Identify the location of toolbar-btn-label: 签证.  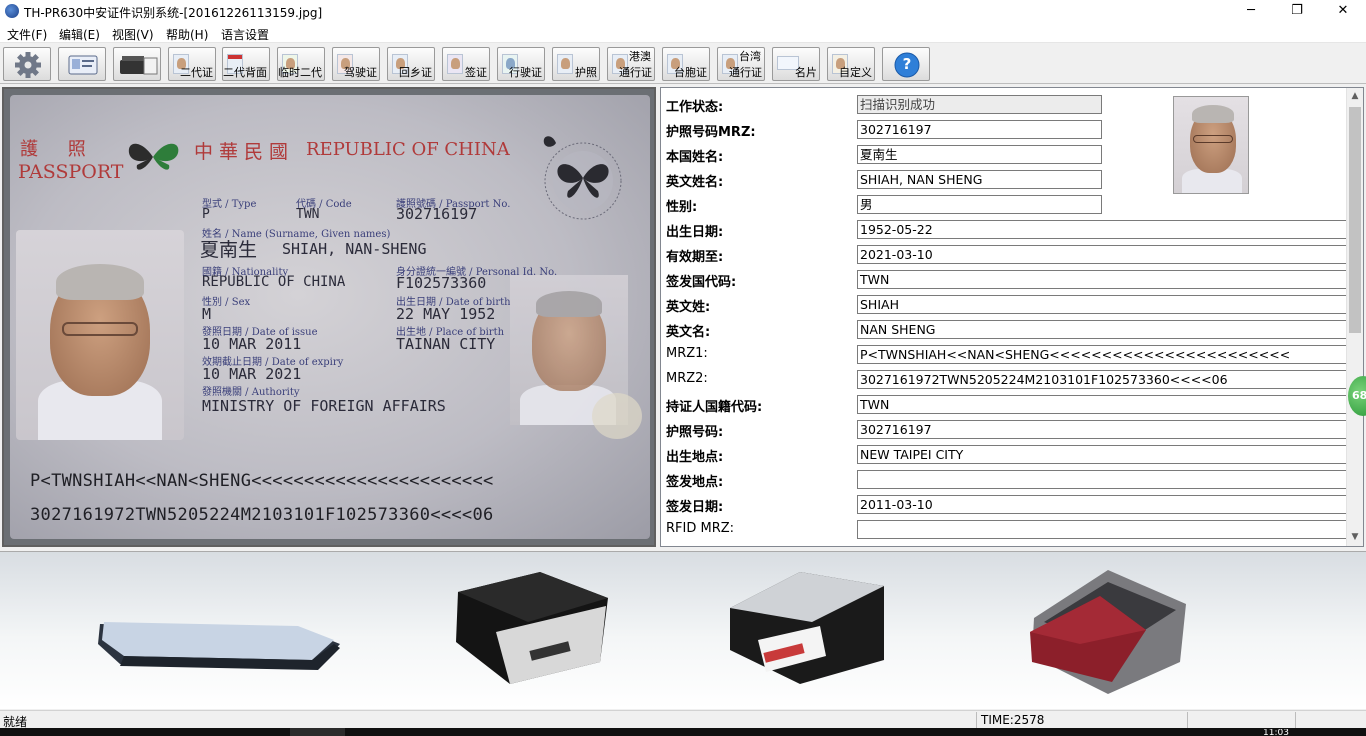
(476, 72).